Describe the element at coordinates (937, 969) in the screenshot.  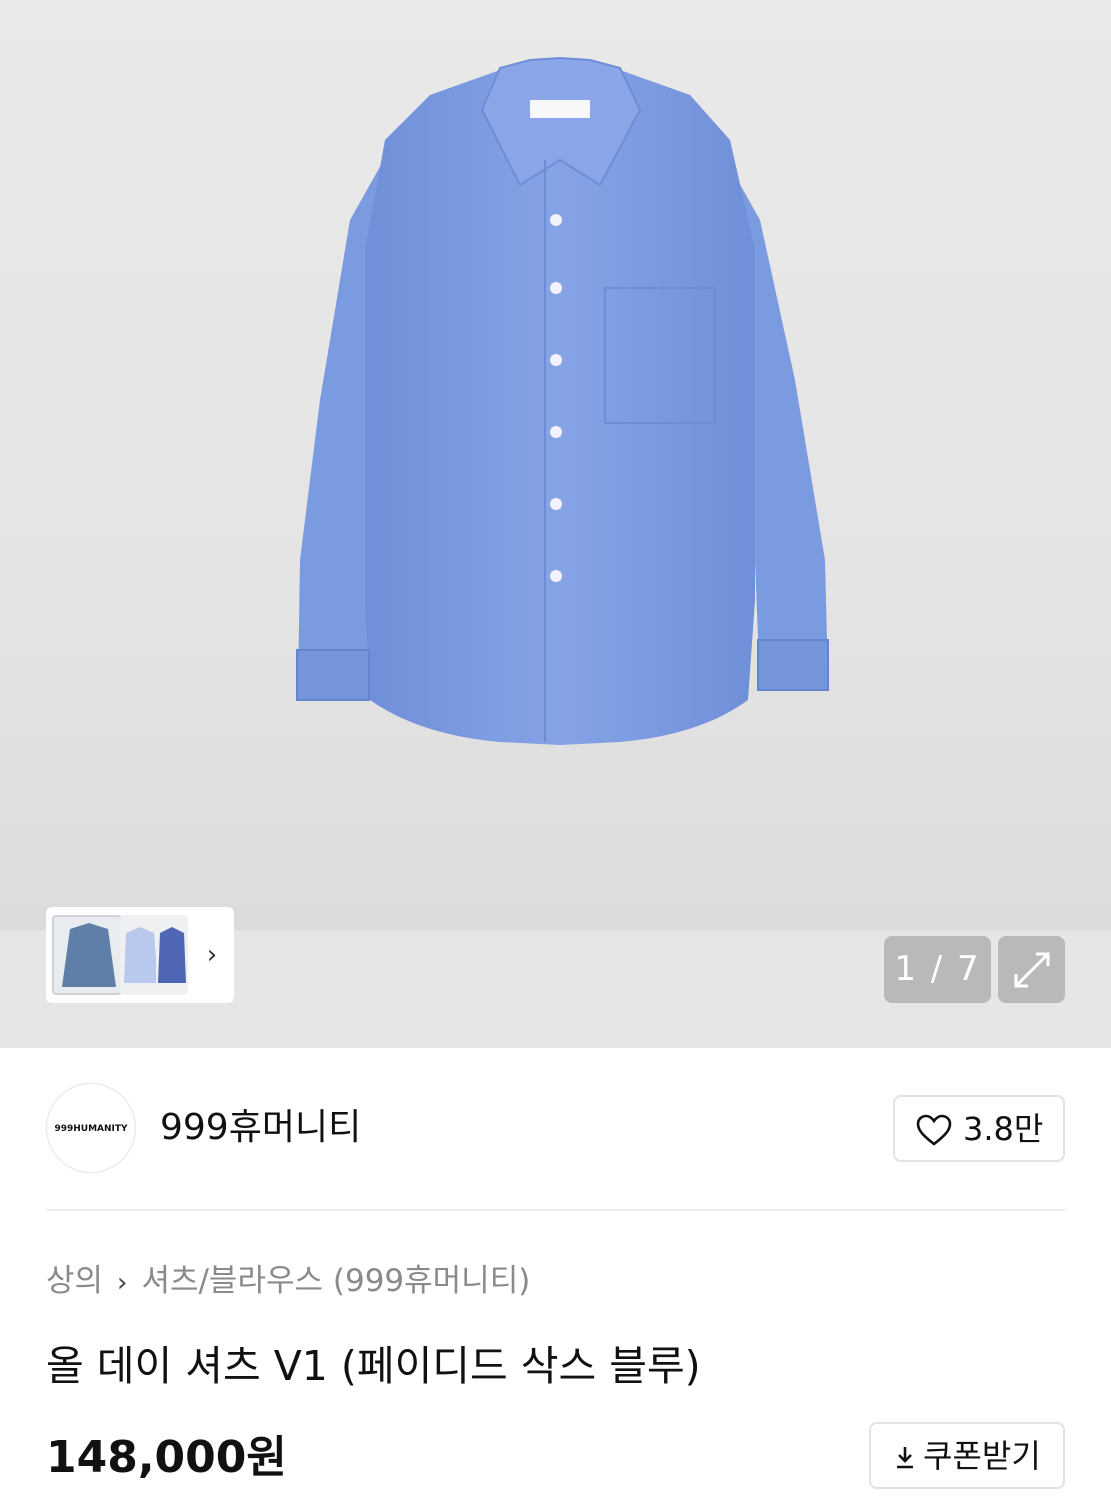
I see `image-counter: 1 / 7` at that location.